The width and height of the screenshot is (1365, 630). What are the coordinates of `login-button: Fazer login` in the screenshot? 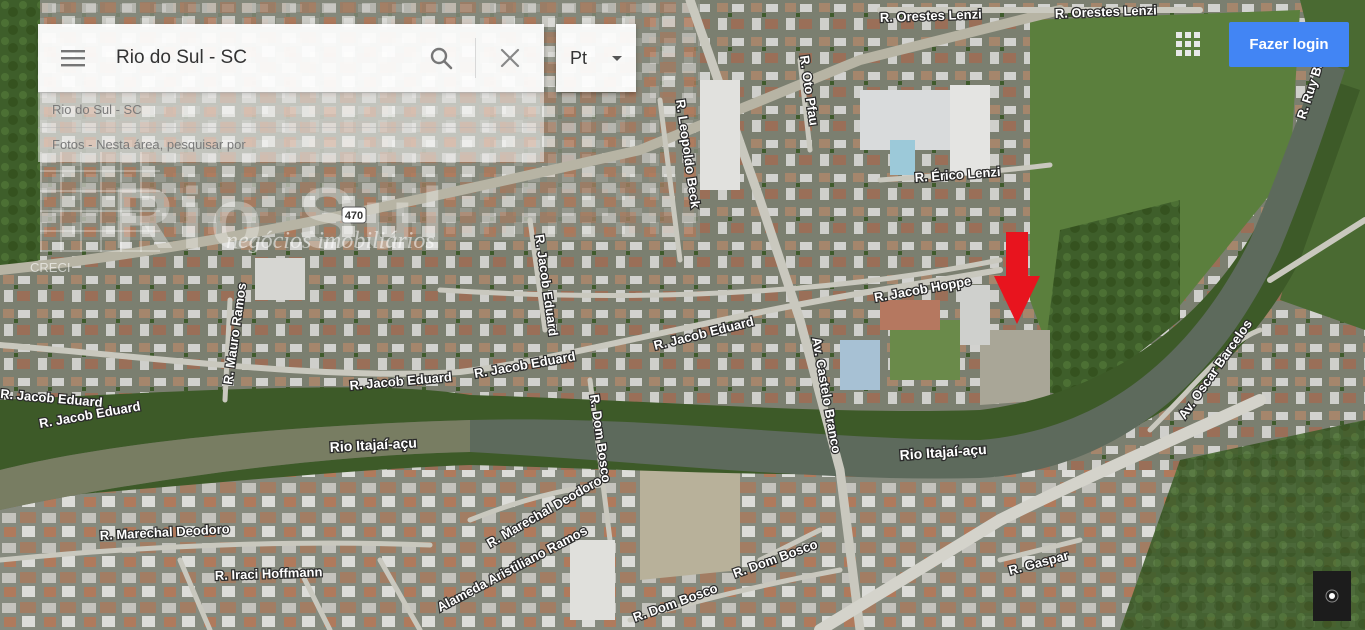 It's located at (1289, 44).